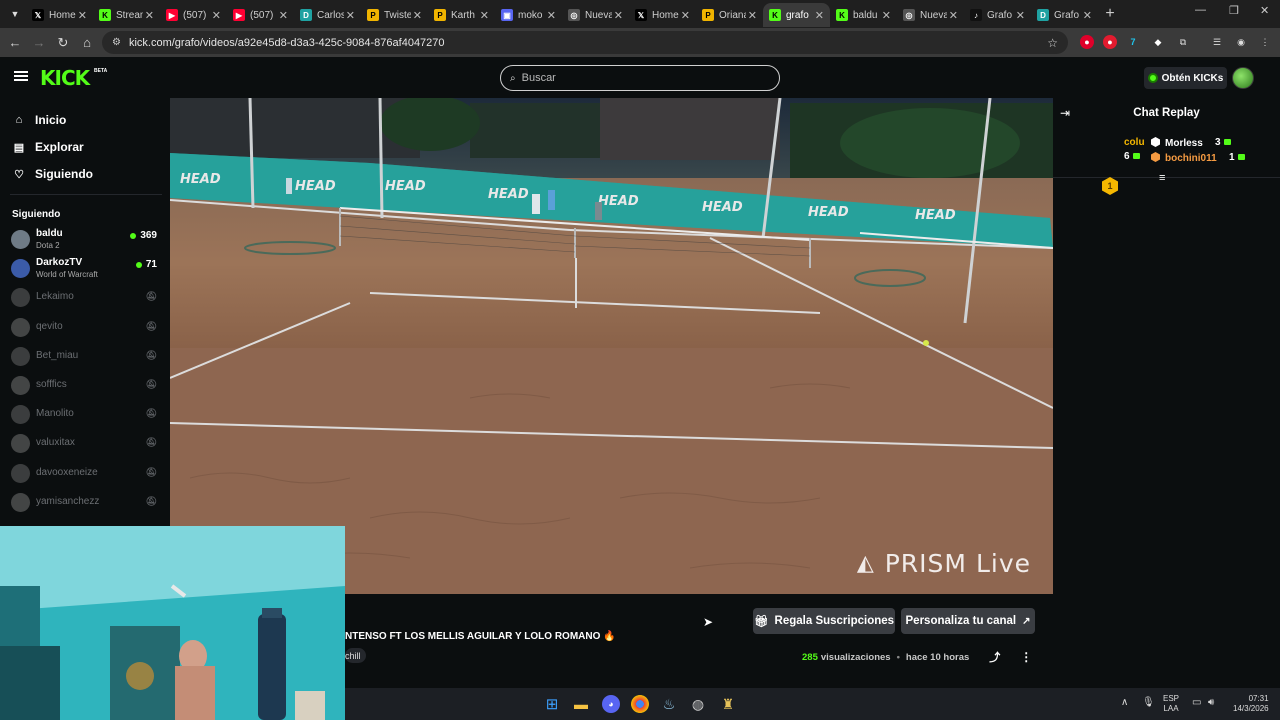  Describe the element at coordinates (86, 415) in the screenshot. I see `followed-channel: Manolito 🔕︎` at that location.